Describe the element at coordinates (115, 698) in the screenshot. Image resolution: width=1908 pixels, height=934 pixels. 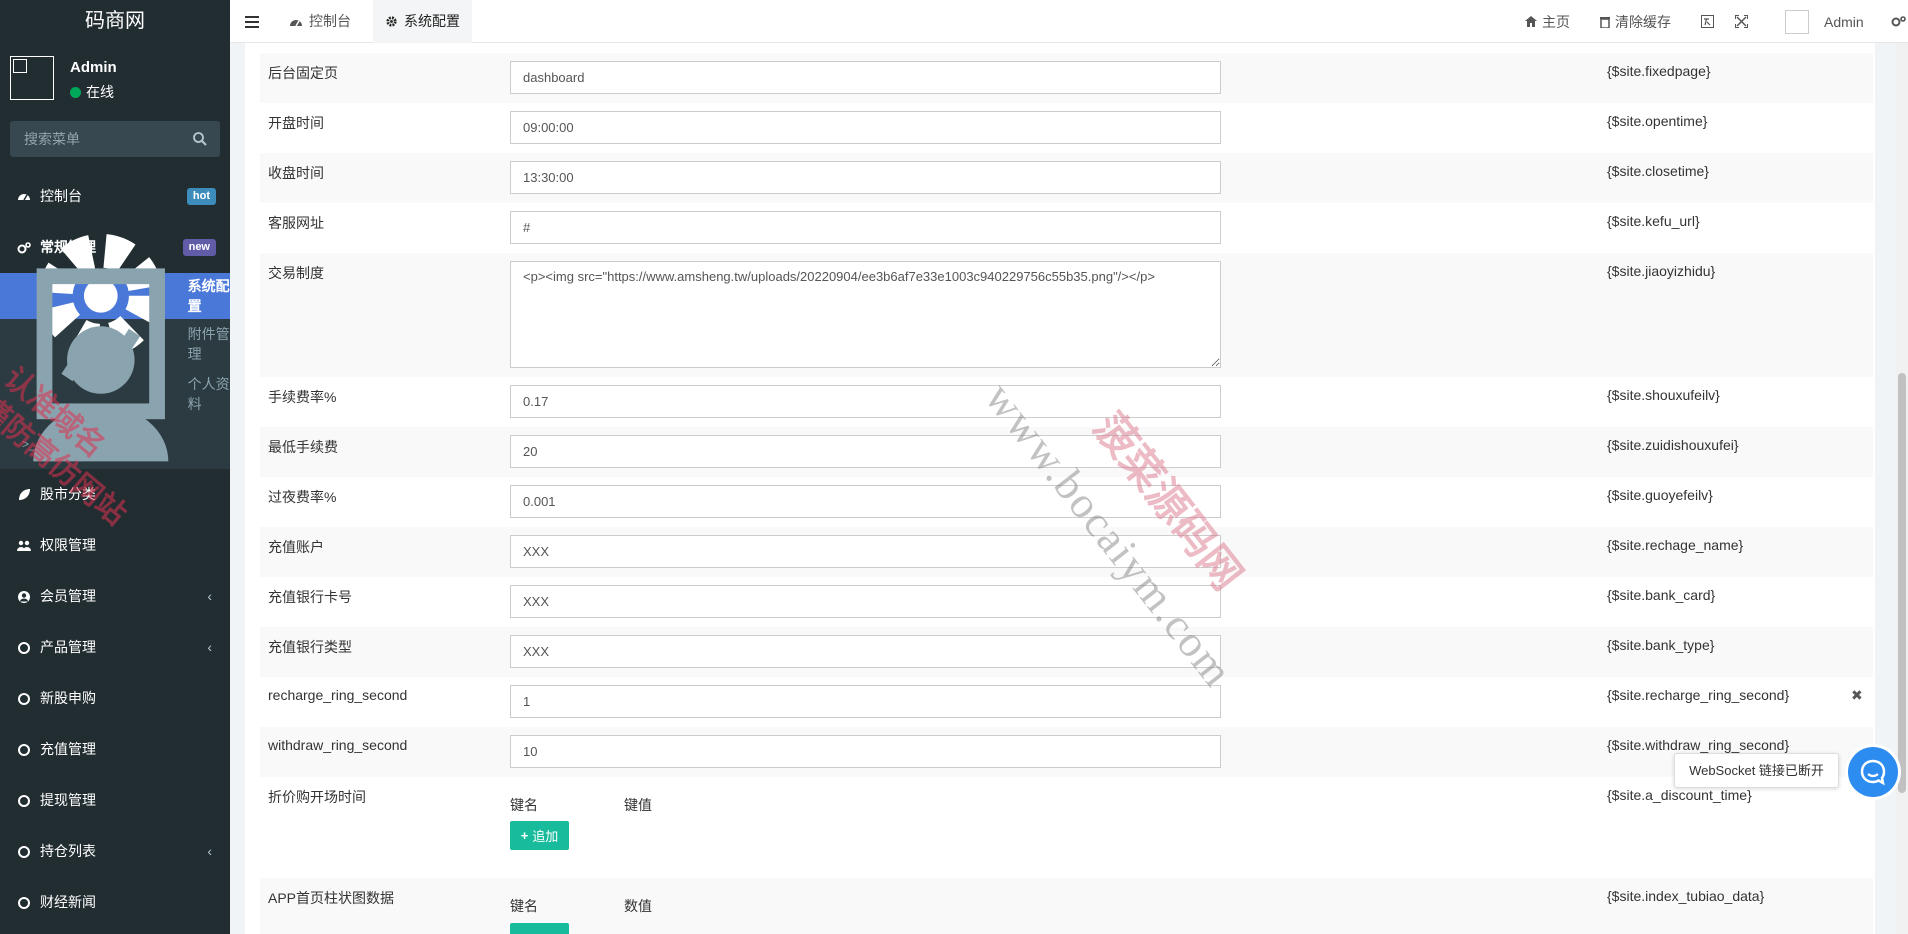
I see `sidebar-item-ipo: 新股申购` at that location.